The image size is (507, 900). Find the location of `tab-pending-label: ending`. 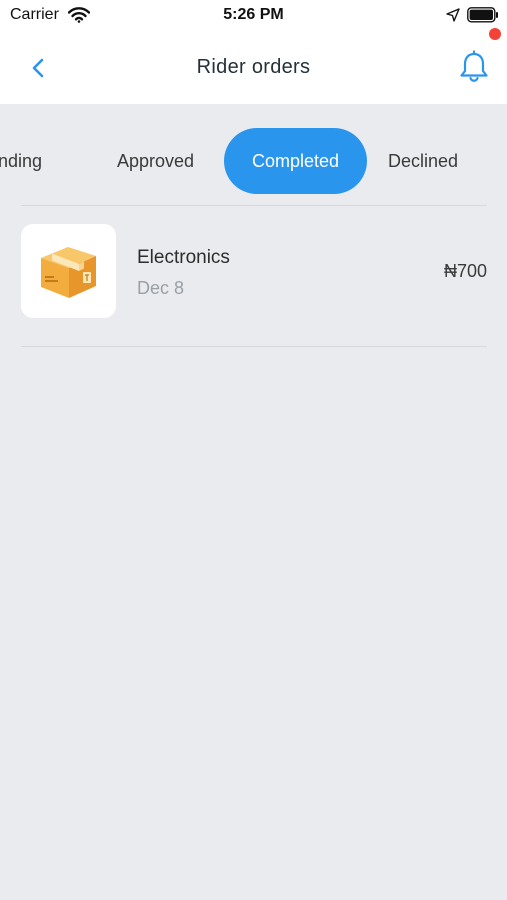

tab-pending-label: ending is located at coordinates (21, 161).